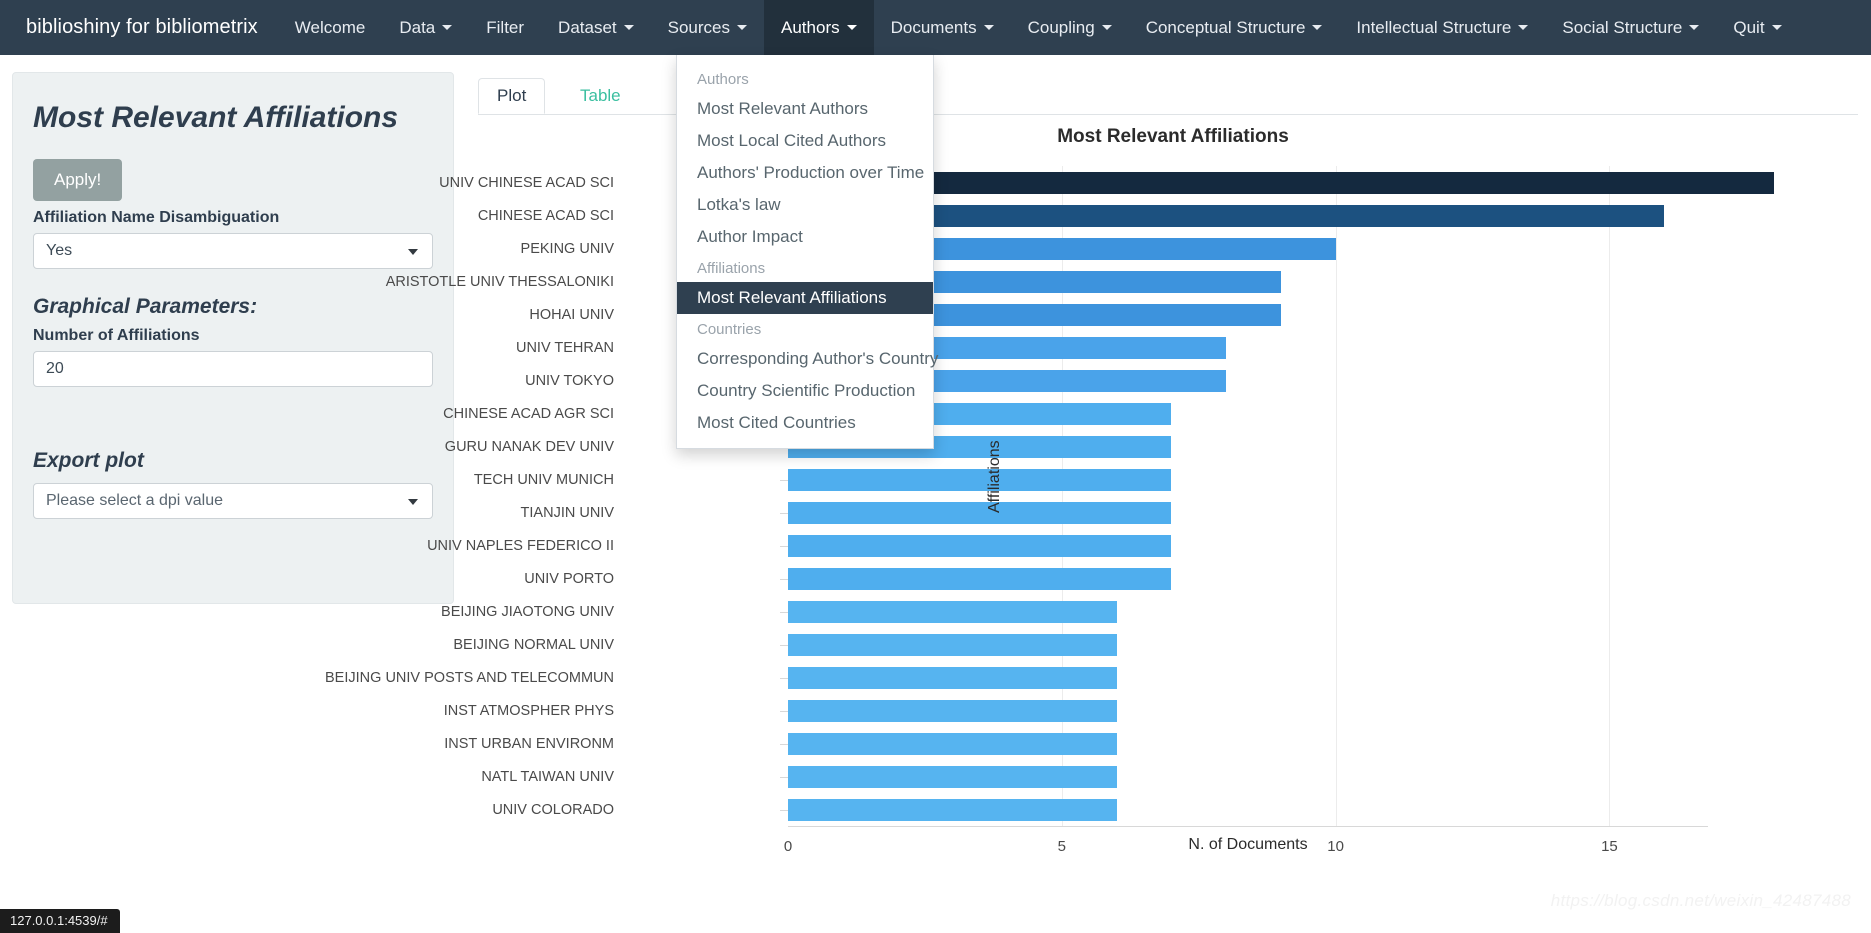 The width and height of the screenshot is (1871, 933). What do you see at coordinates (520, 545) in the screenshot?
I see `y-tick-label: UNIV NAPLES FEDERICO II` at bounding box center [520, 545].